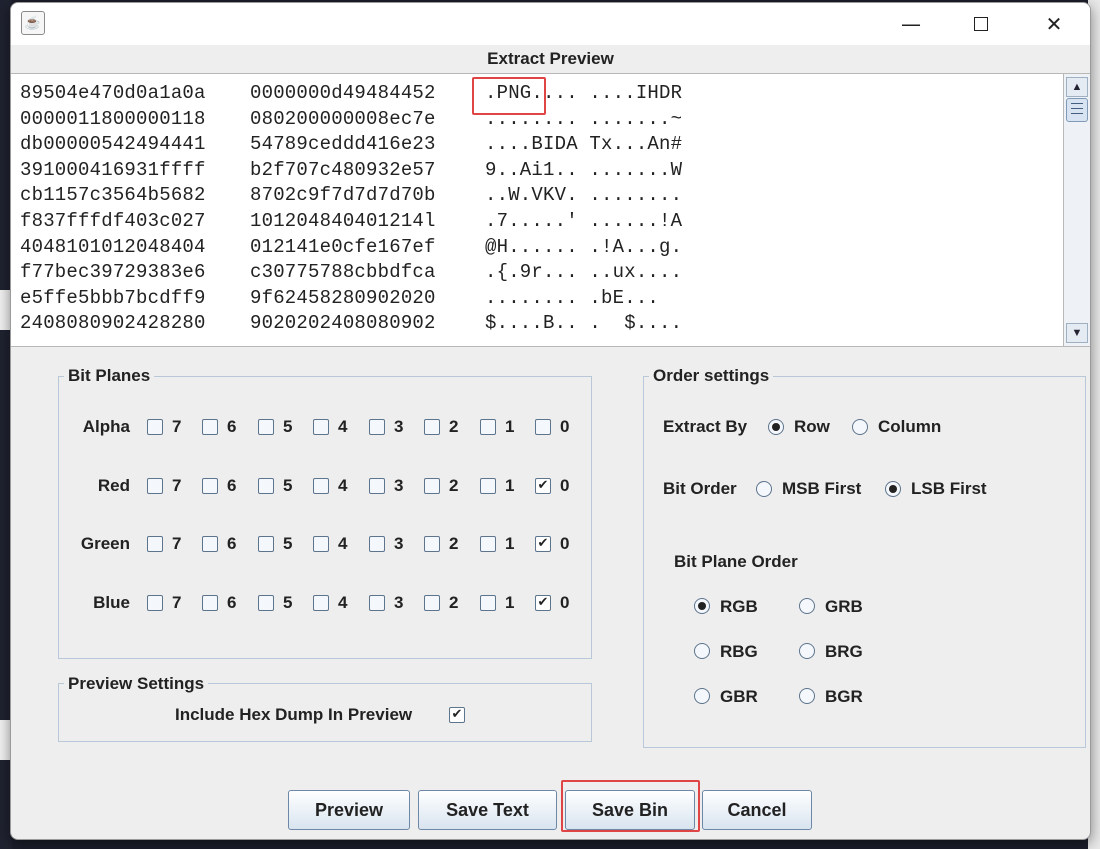 The image size is (1100, 849). Describe the element at coordinates (349, 810) in the screenshot. I see `preview-button: Preview` at that location.